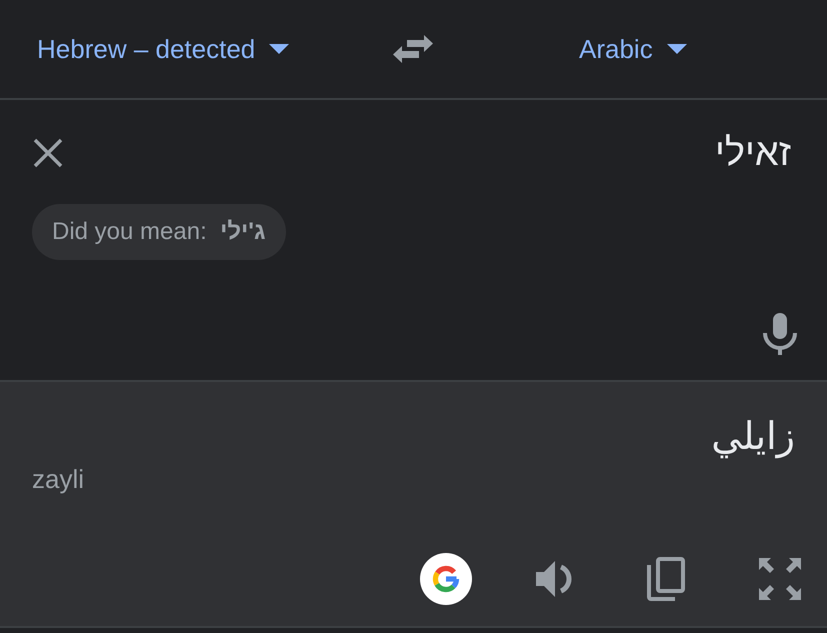 The width and height of the screenshot is (827, 633). What do you see at coordinates (780, 334) in the screenshot?
I see `microphone-icon` at bounding box center [780, 334].